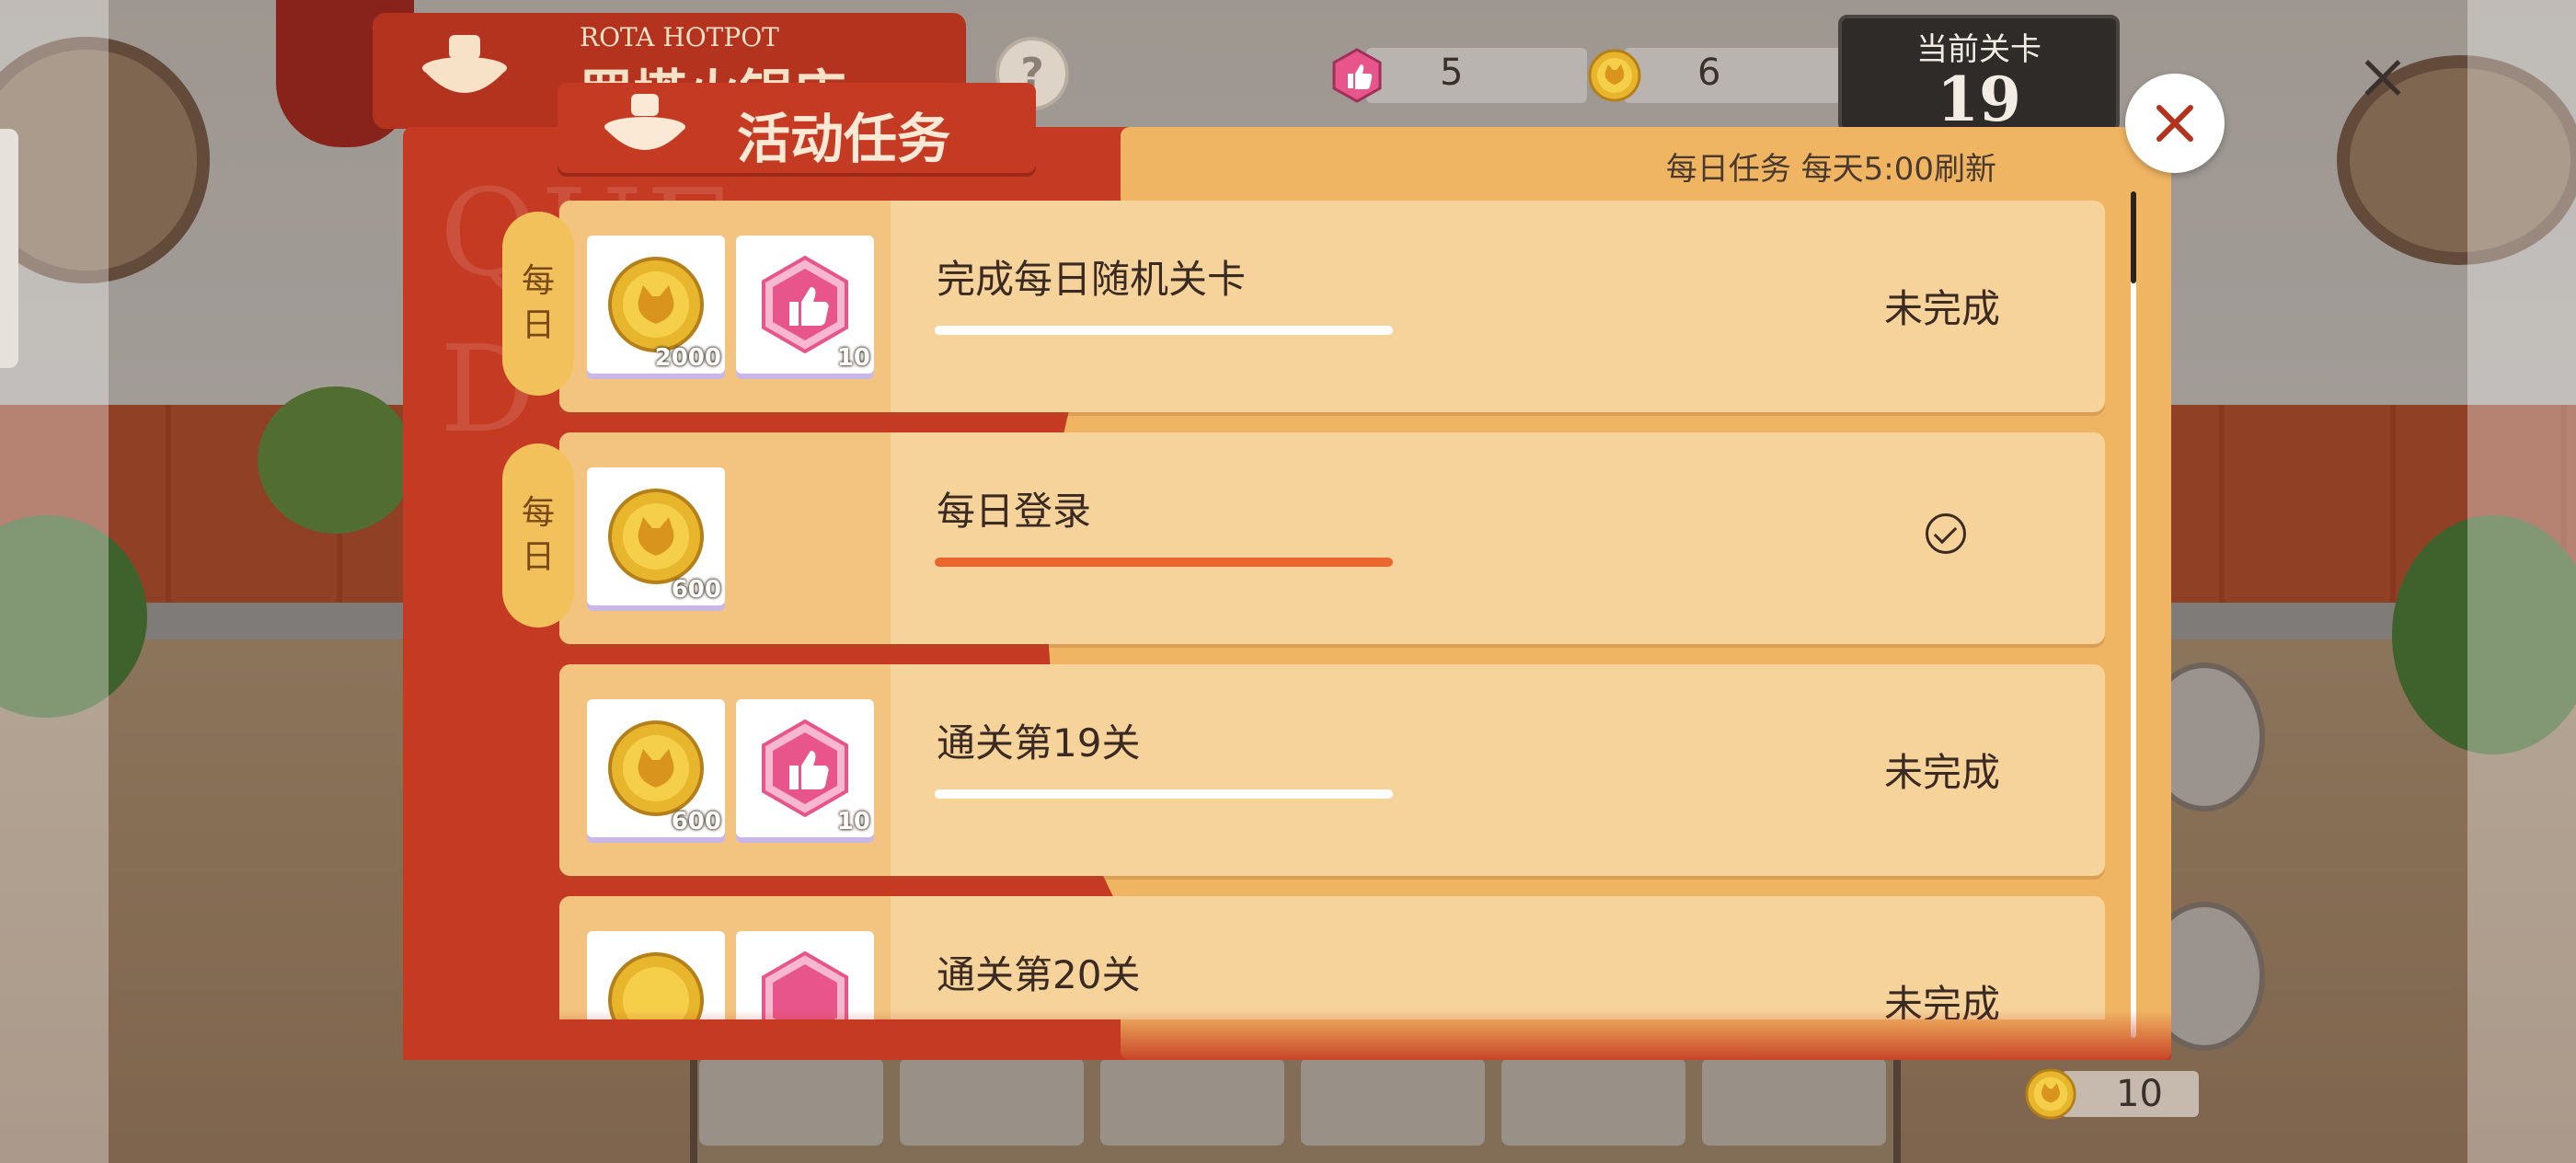 The image size is (2576, 1163). What do you see at coordinates (1303, 538) in the screenshot?
I see `task-row: 每 日 600 每日登录` at bounding box center [1303, 538].